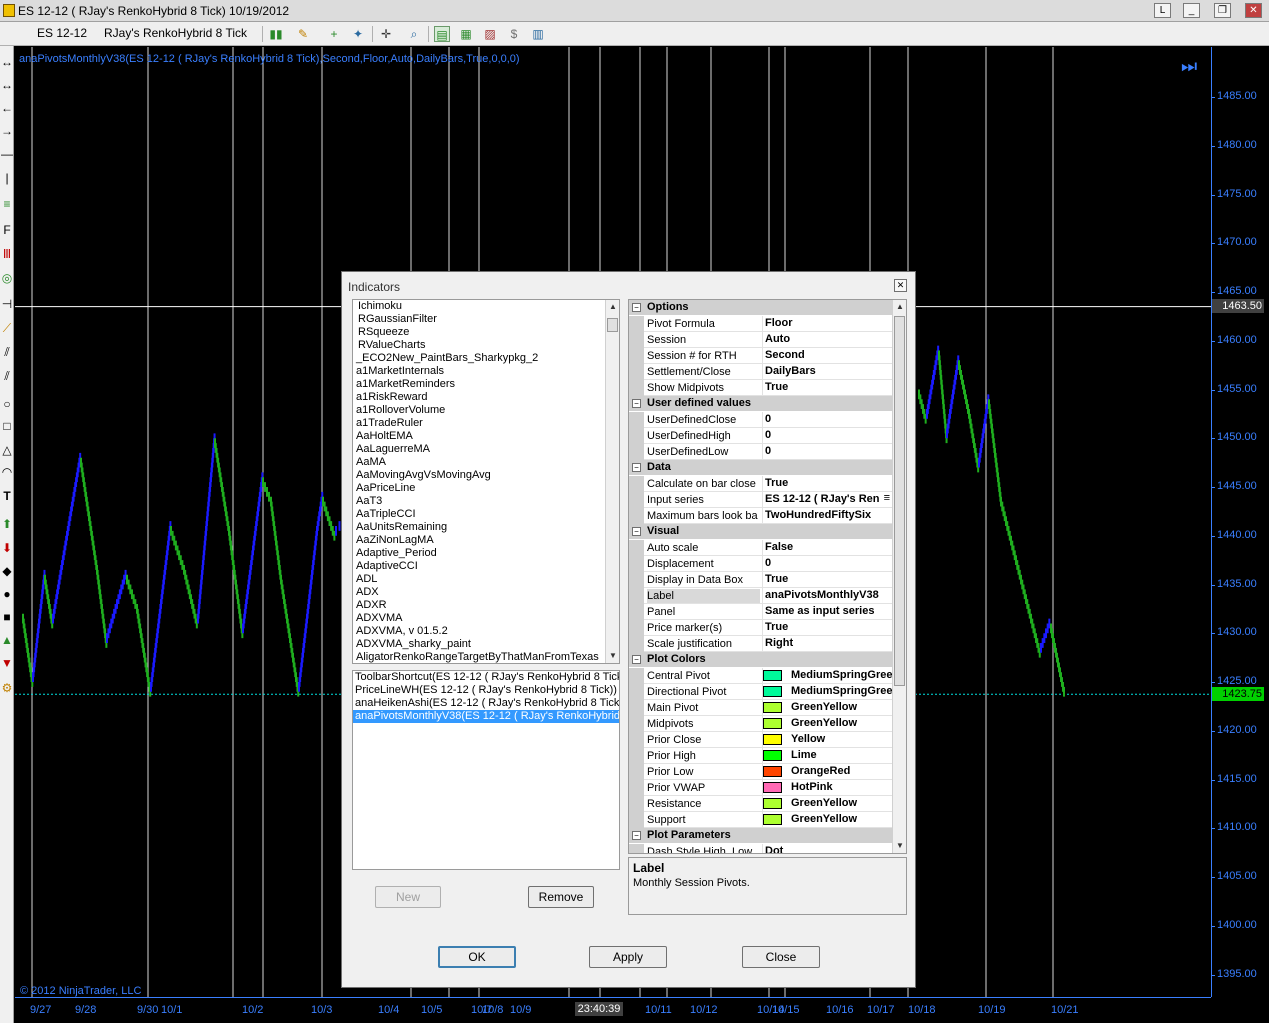 Image resolution: width=1269 pixels, height=1023 pixels. What do you see at coordinates (612, 307) in the screenshot?
I see `scroll-up-icon: ▲` at bounding box center [612, 307].